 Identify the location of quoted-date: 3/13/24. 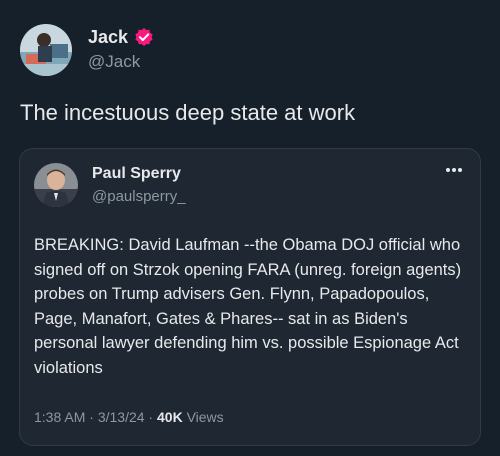
(121, 417).